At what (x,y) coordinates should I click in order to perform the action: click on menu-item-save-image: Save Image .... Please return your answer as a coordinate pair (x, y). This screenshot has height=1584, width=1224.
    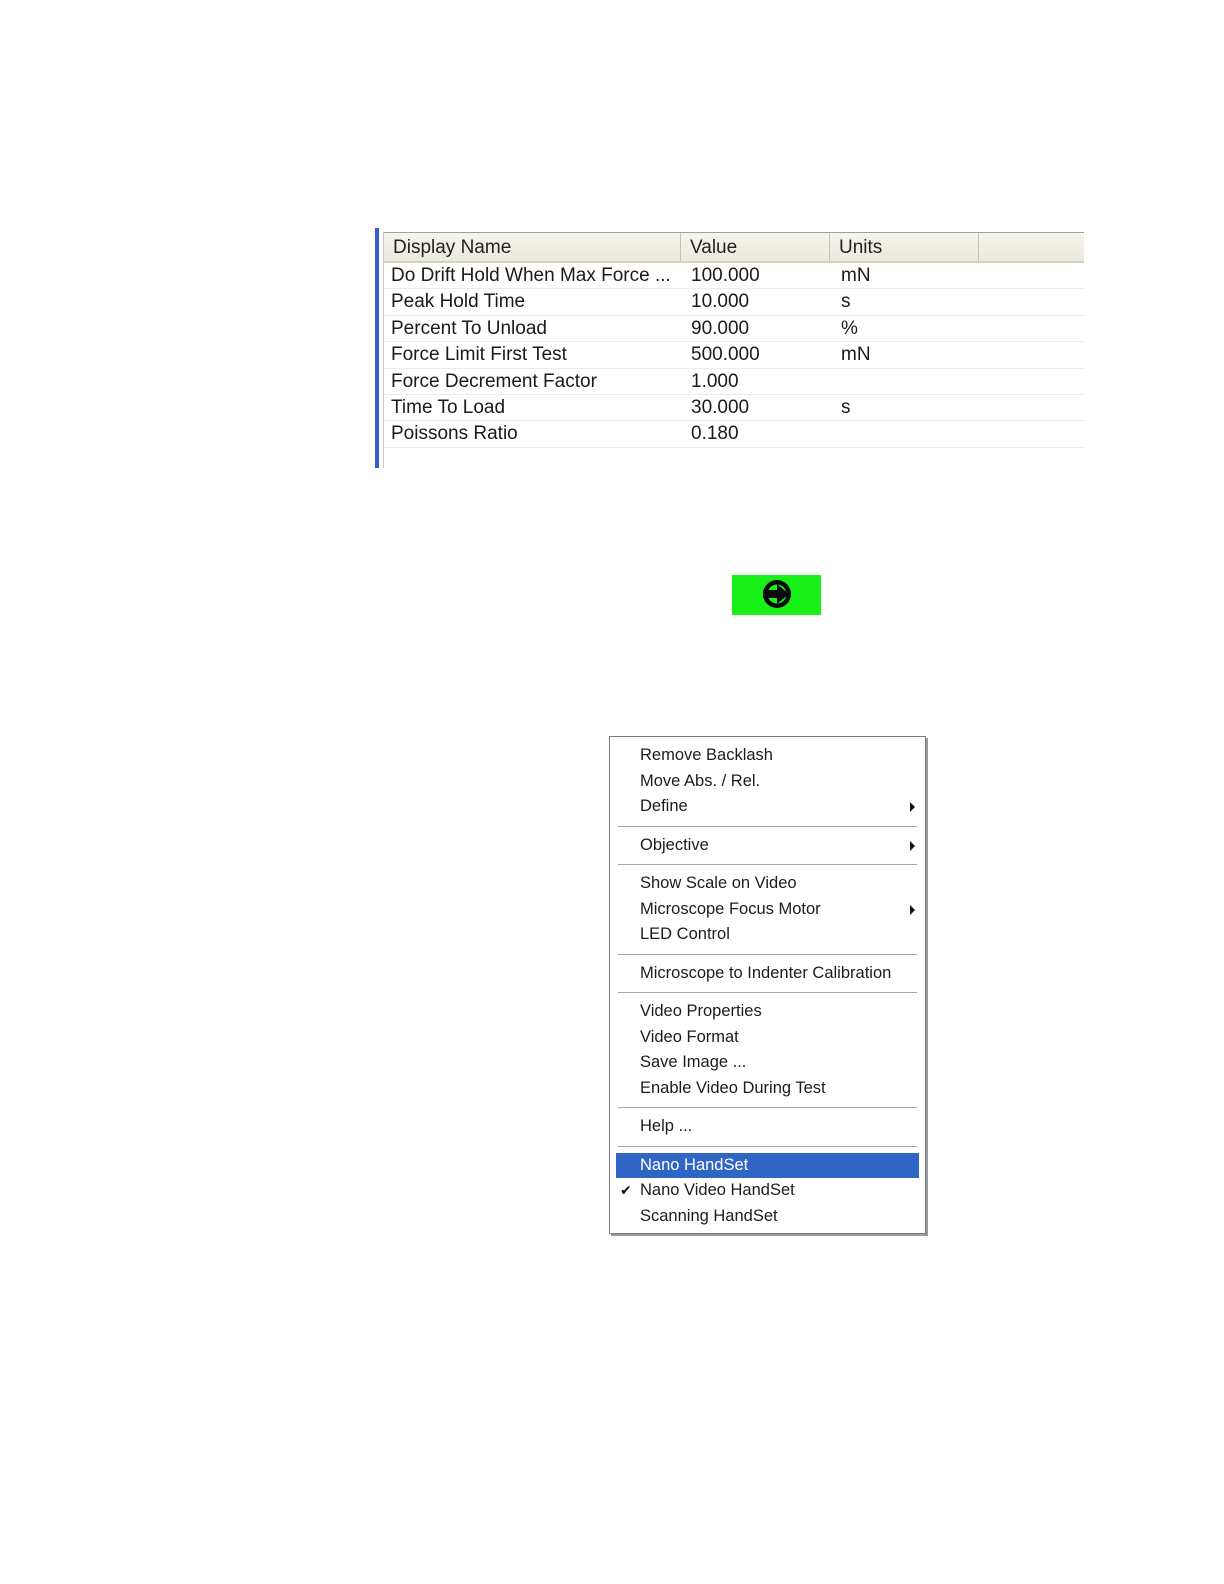
    Looking at the image, I should click on (767, 1063).